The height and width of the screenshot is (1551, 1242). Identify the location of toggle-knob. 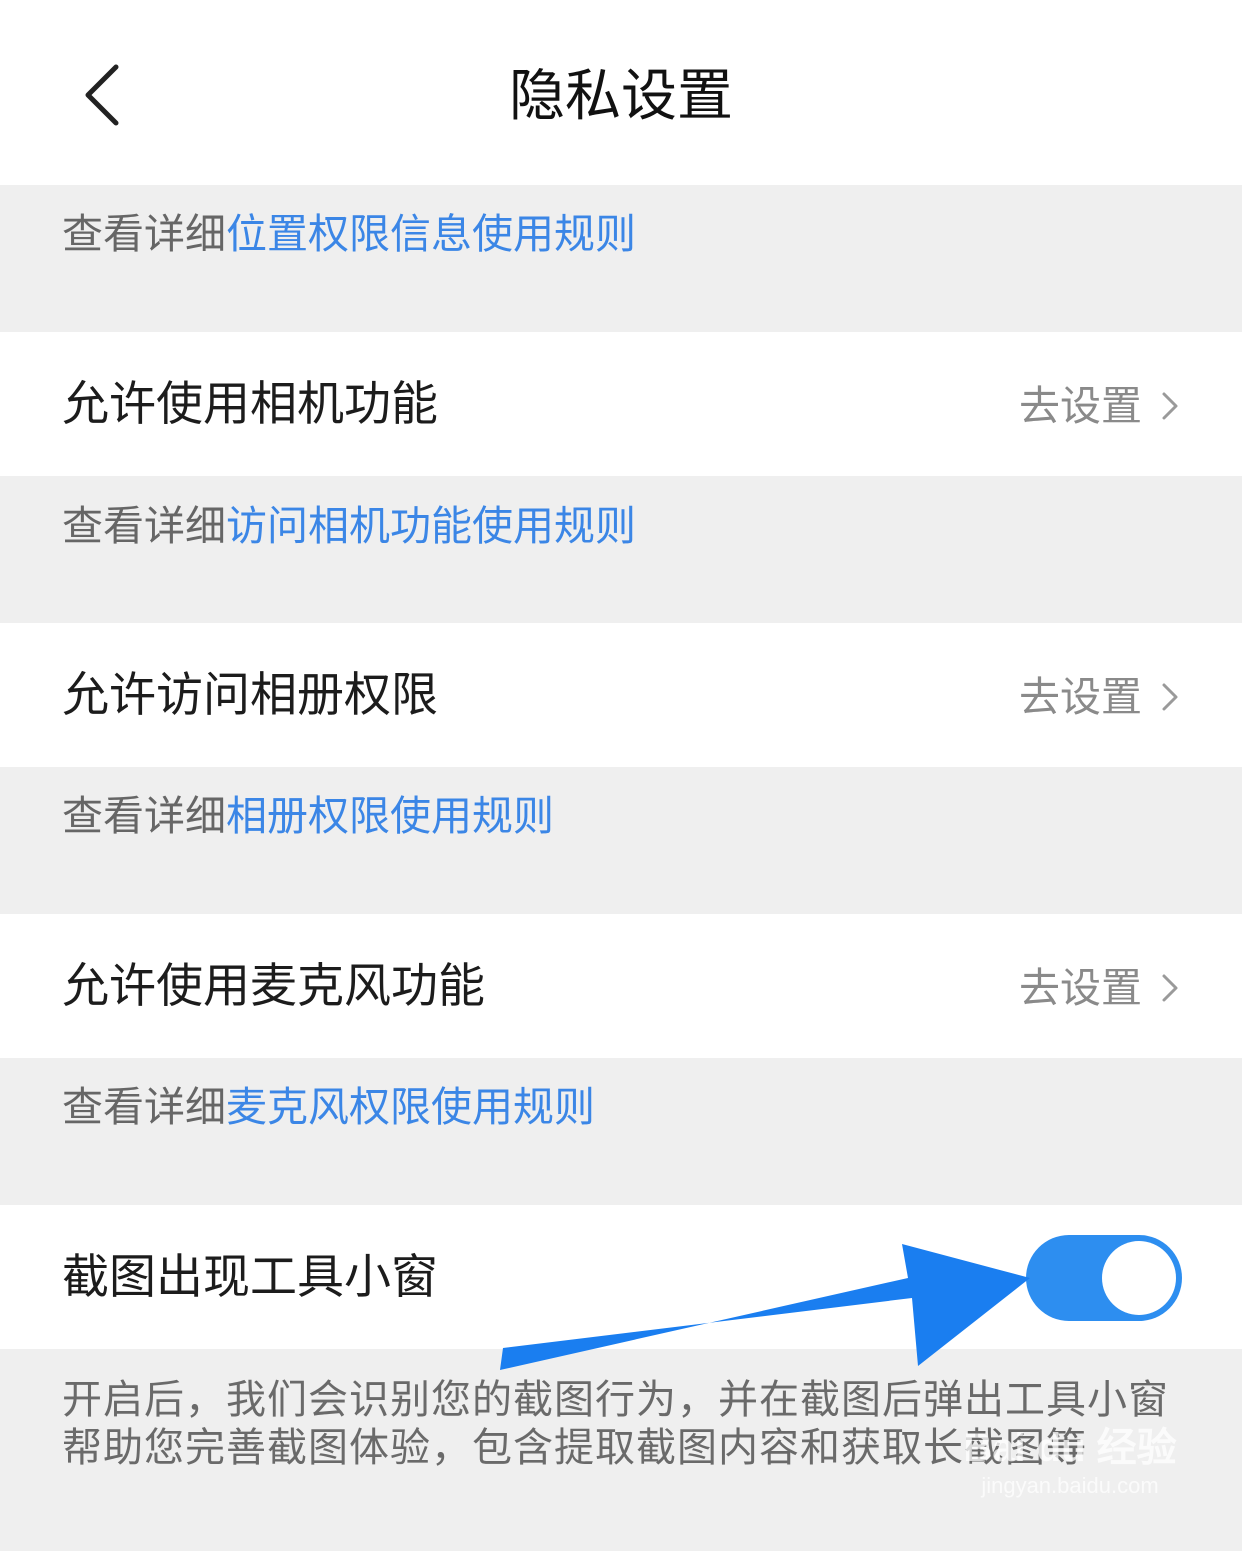
(1139, 1278).